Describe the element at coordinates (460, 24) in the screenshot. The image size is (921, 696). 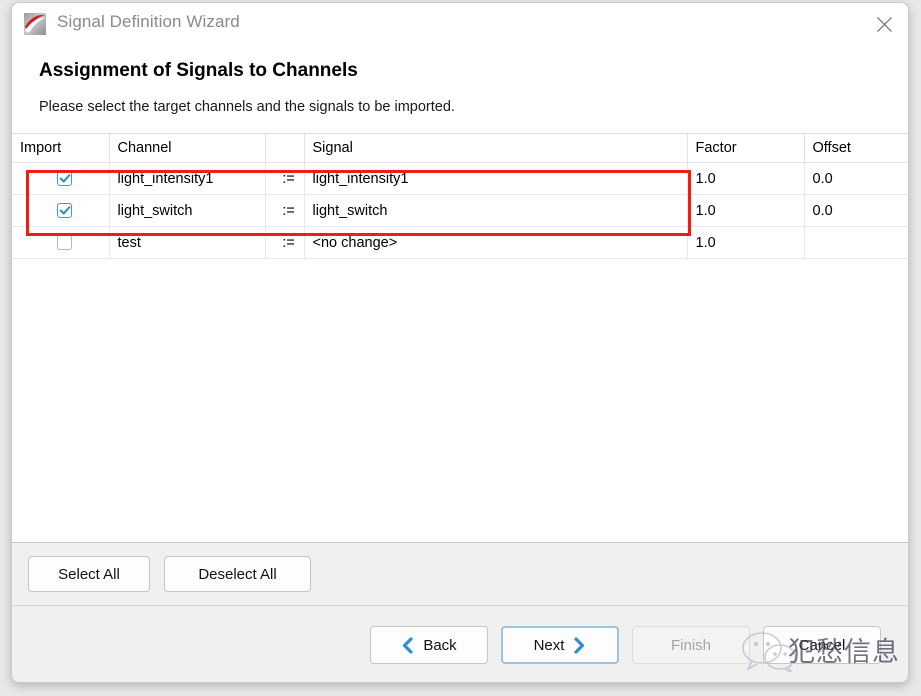
I see `title-bar: Signal Definition Wizard` at that location.